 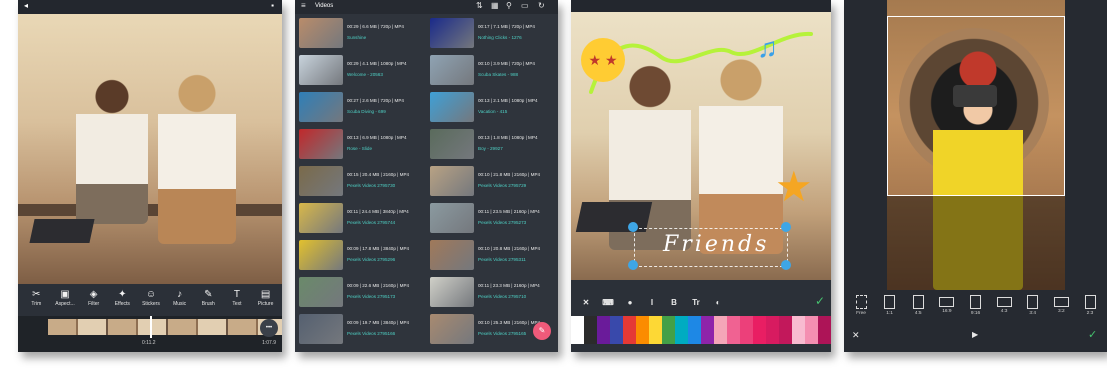 What do you see at coordinates (208, 297) in the screenshot?
I see `tool-brush-button: ✎ Brush` at bounding box center [208, 297].